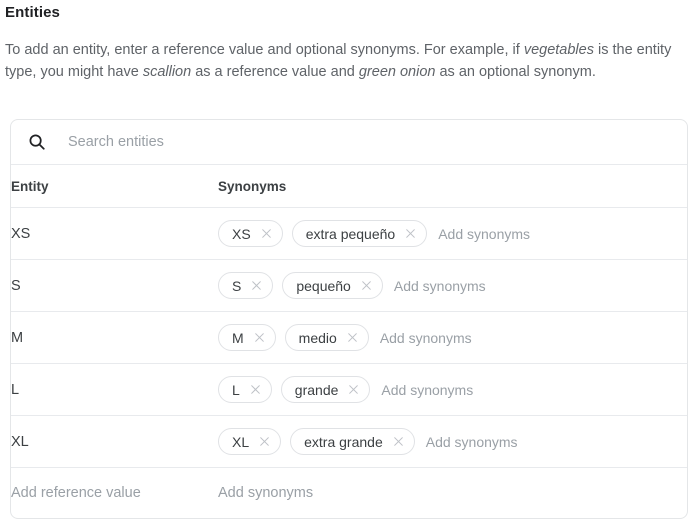 The image size is (696, 521). Describe the element at coordinates (167, 72) in the screenshot. I see `intro-emphasis-scallion: scallion` at that location.